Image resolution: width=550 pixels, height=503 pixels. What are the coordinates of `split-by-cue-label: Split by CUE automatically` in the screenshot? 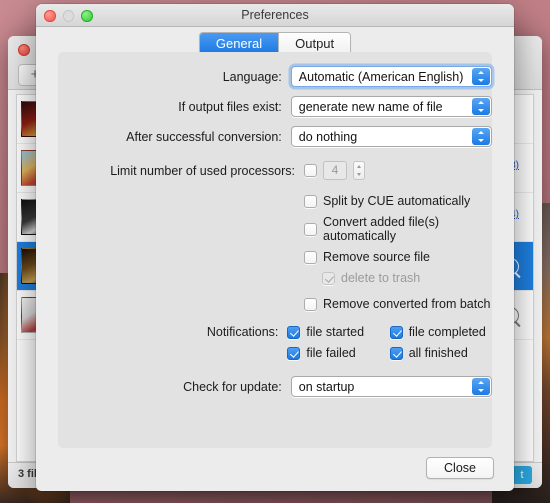 It's located at (397, 201).